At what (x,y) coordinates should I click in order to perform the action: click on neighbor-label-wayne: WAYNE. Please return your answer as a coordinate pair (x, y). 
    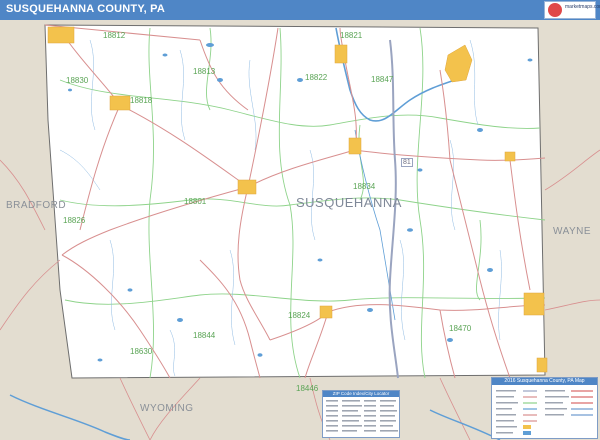
    Looking at the image, I should click on (572, 231).